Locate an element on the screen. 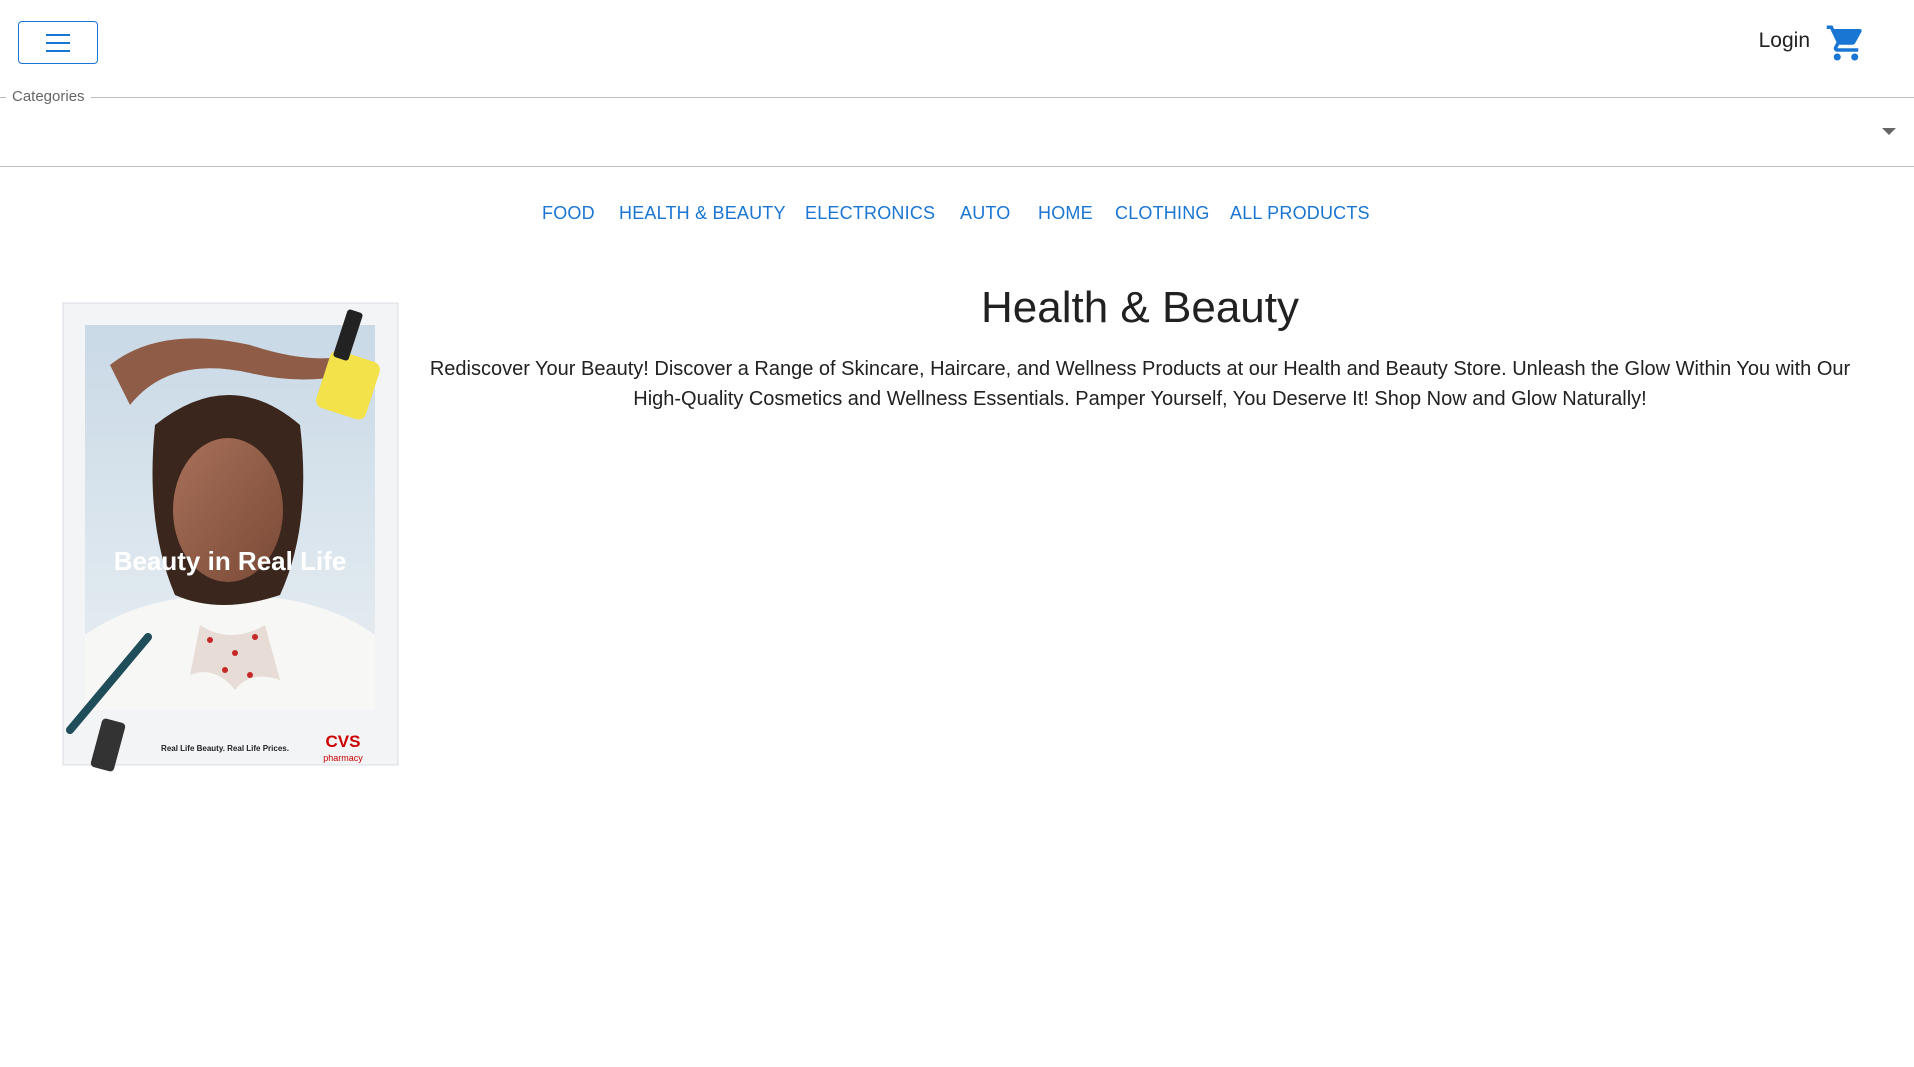 The width and height of the screenshot is (1914, 1067). hamburger-icon is located at coordinates (58, 42).